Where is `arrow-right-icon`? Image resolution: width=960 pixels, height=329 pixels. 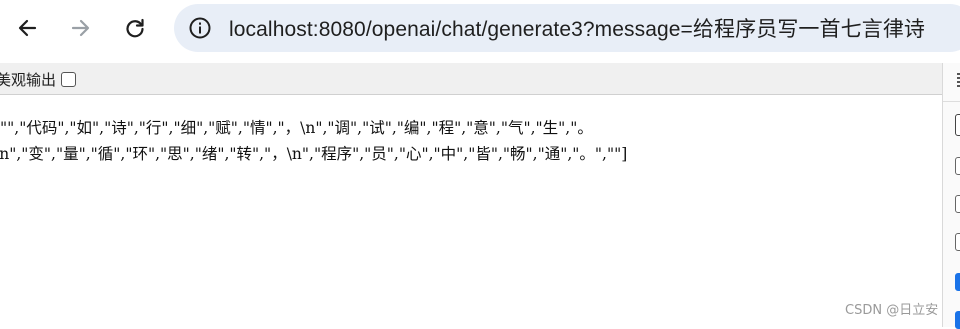 arrow-right-icon is located at coordinates (80, 28).